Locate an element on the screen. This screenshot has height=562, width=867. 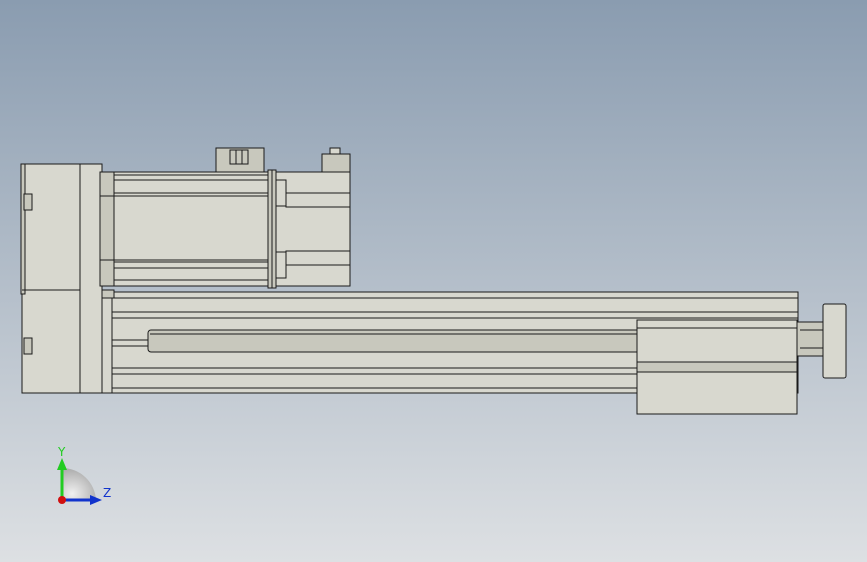
carriage-block is located at coordinates (717, 367).